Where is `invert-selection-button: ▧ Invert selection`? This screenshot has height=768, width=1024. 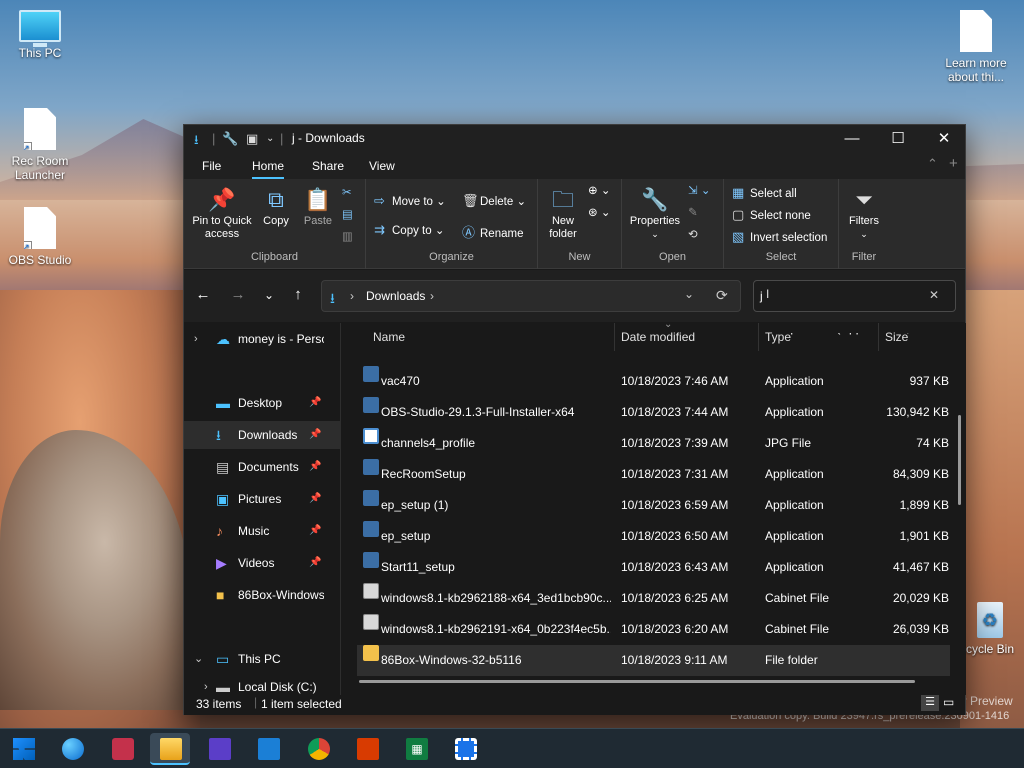 invert-selection-button: ▧ Invert selection is located at coordinates (779, 237).